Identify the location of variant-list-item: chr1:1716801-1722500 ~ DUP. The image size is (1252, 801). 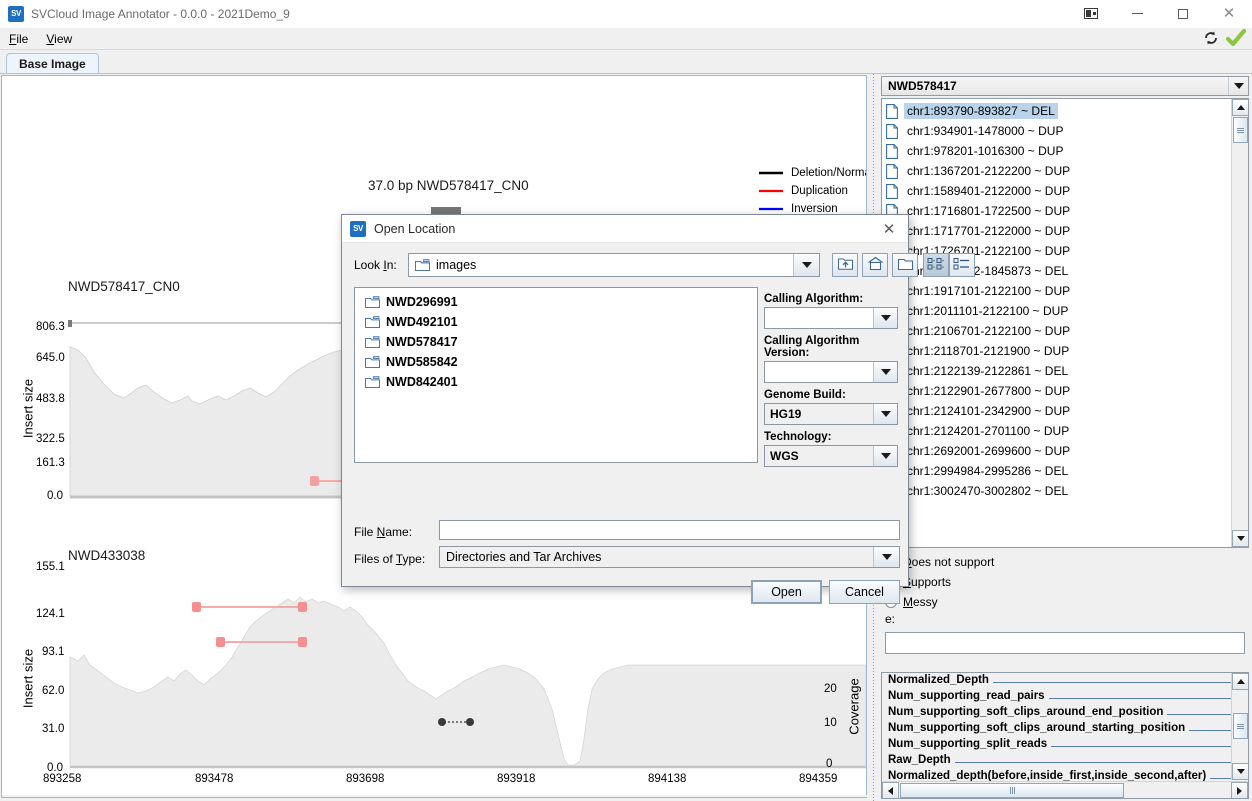
(1056, 211).